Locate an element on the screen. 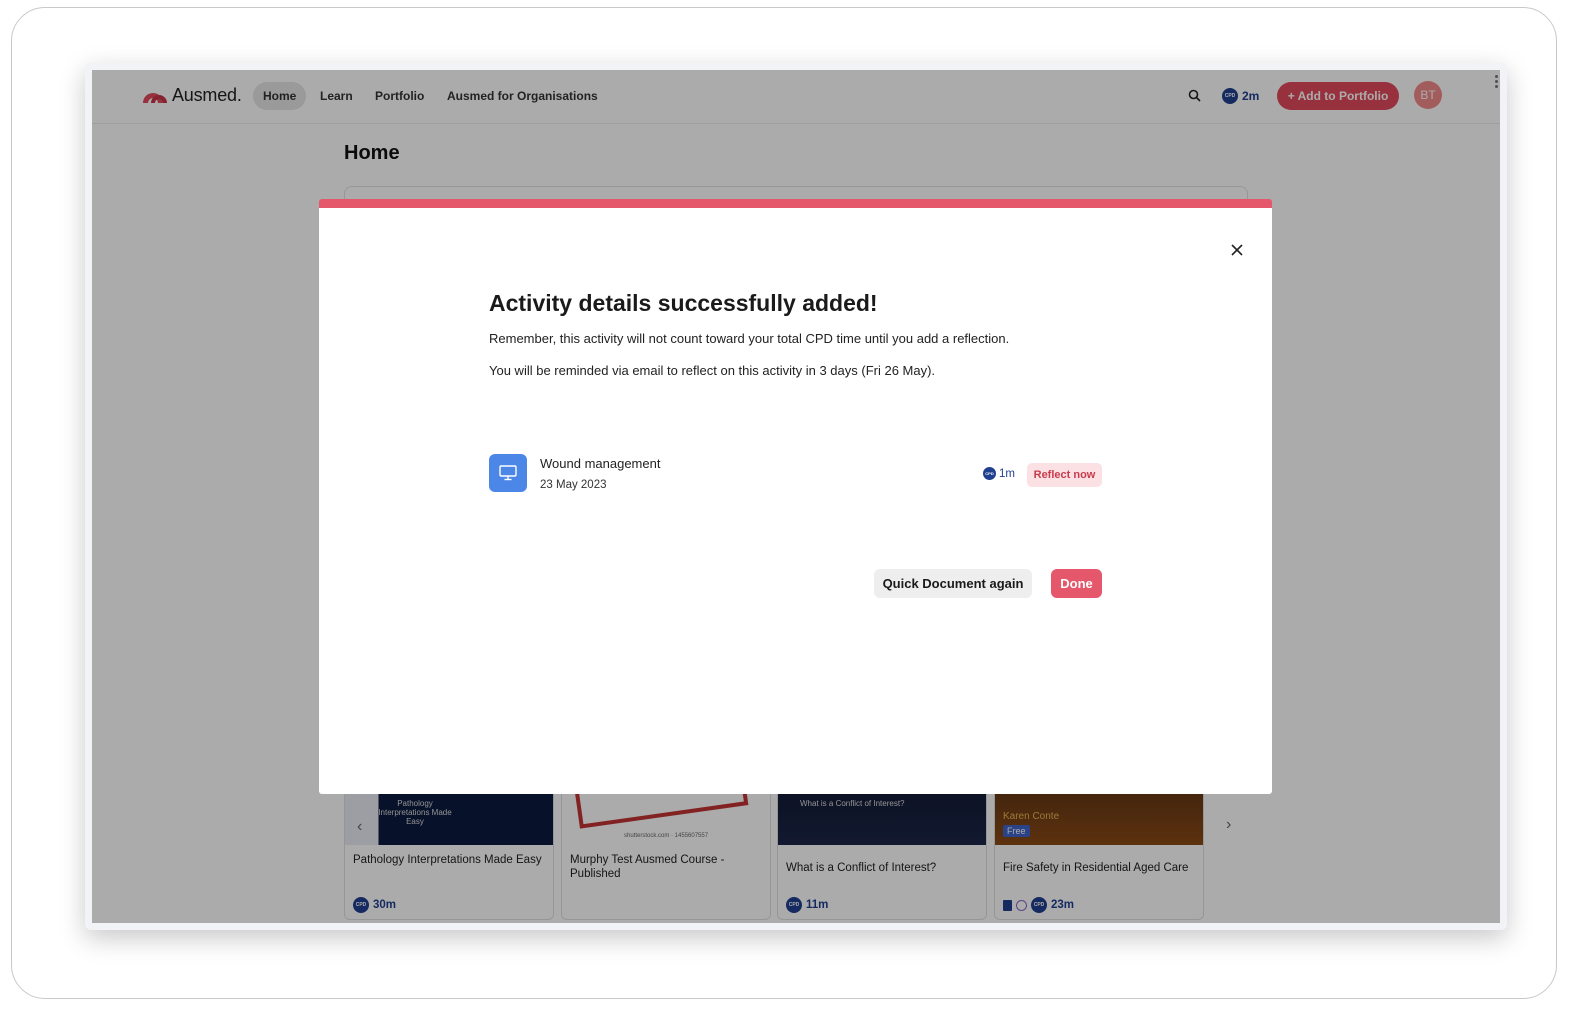 This screenshot has width=1571, height=1016. activity-date: 23 May 2023 is located at coordinates (573, 485).